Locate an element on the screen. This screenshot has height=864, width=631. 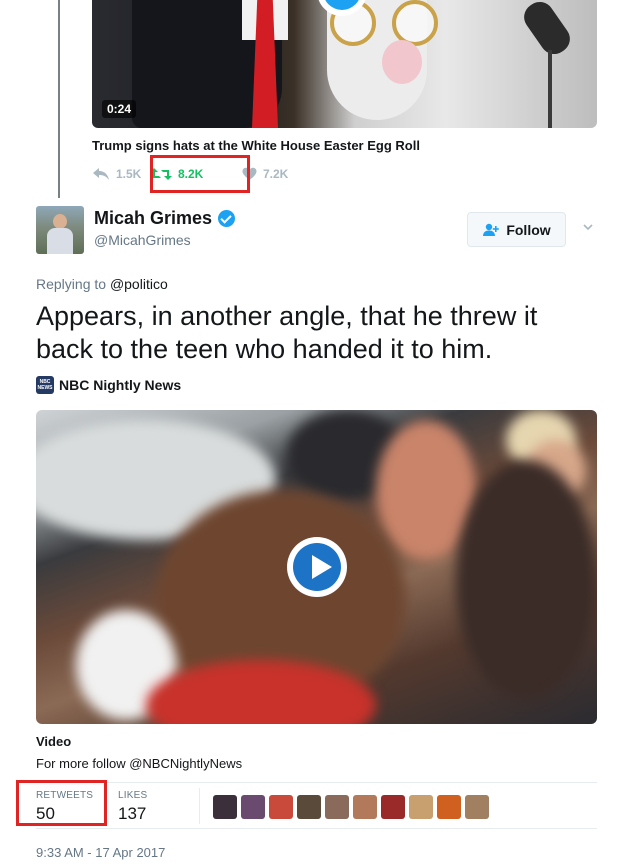
video-description: For more follow @NBCNightlyNews is located at coordinates (139, 763).